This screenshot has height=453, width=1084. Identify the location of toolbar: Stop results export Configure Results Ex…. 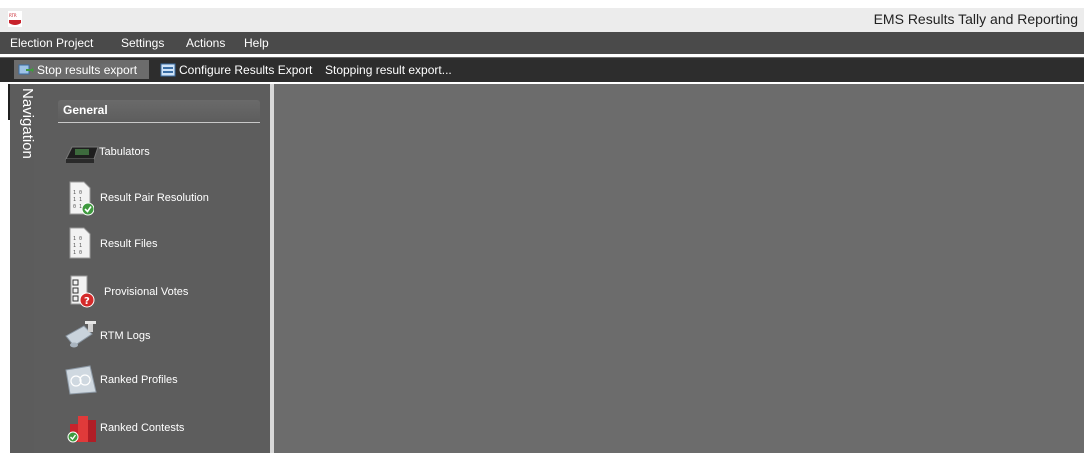
(542, 69).